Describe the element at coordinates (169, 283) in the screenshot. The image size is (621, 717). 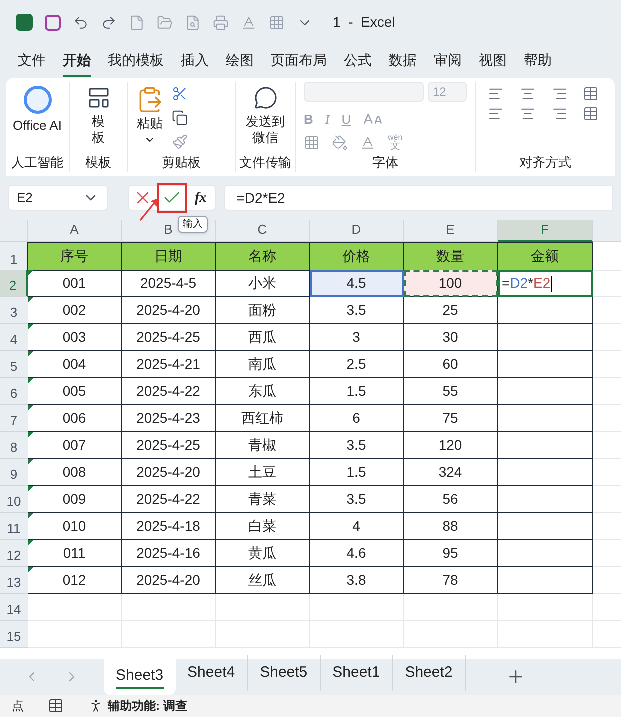
I see `table-cell: 2025-4-5` at that location.